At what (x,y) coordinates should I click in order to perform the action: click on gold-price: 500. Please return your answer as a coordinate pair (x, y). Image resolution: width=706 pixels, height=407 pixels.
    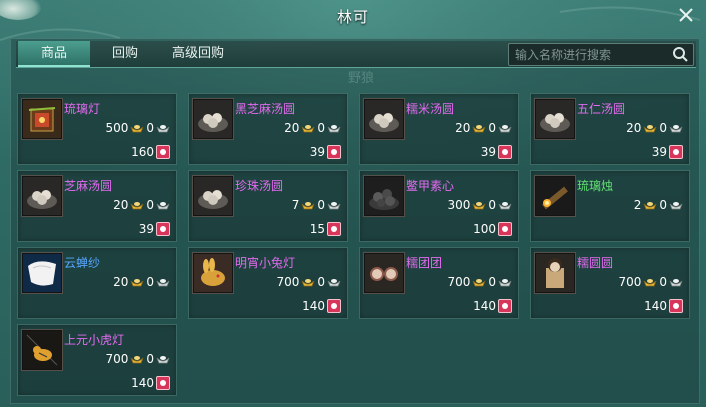
    Looking at the image, I should click on (117, 128).